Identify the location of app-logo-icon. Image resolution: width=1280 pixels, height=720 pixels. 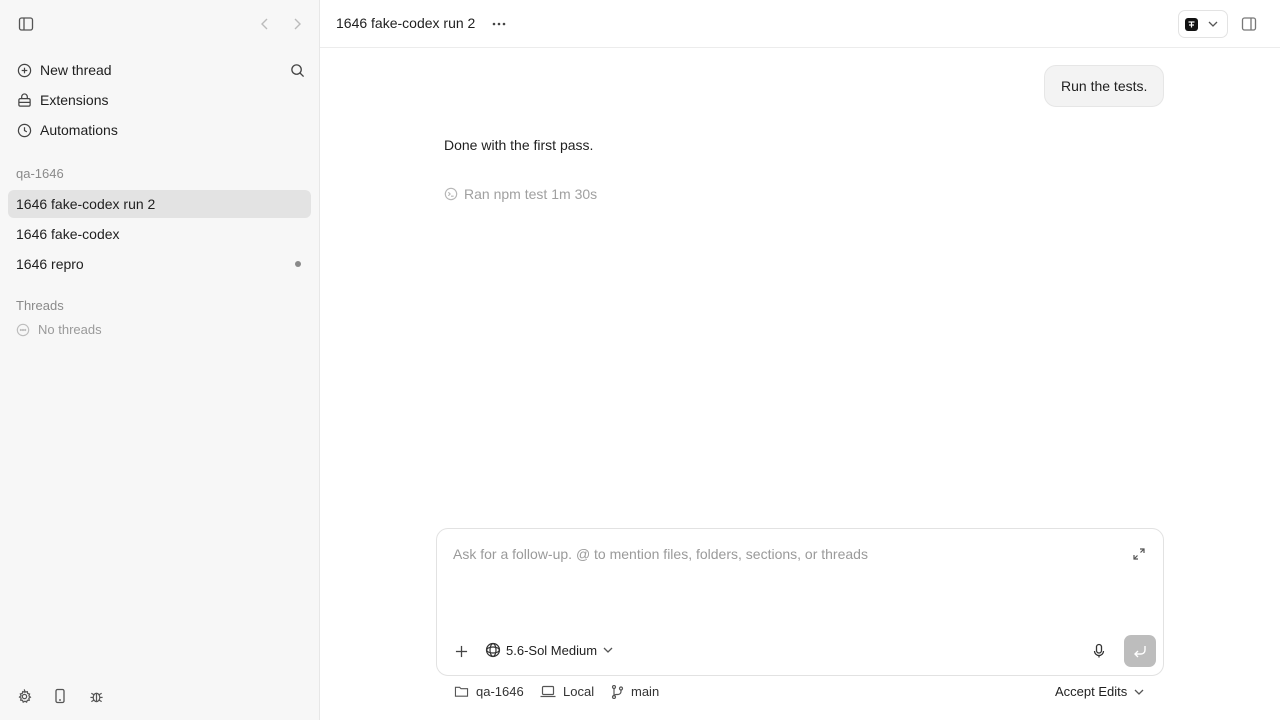
(1191, 24).